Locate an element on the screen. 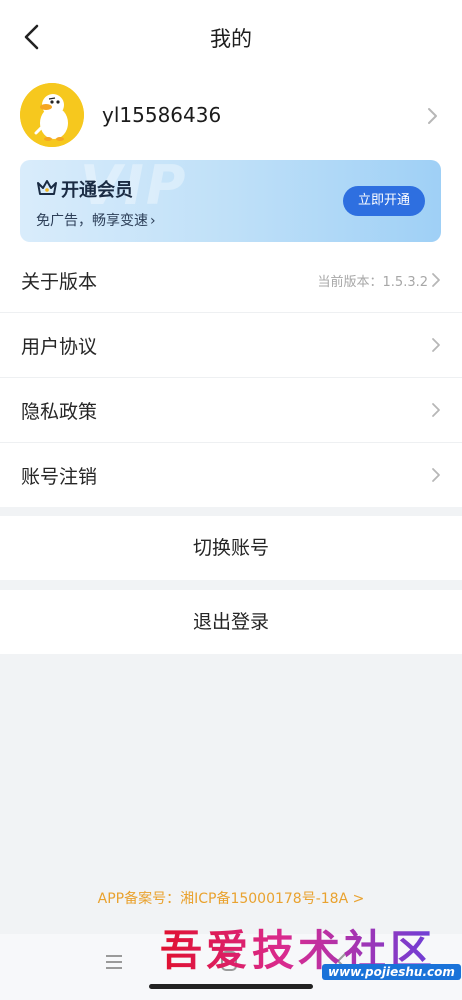 The height and width of the screenshot is (1000, 462). duck-avatar-image is located at coordinates (52, 115).